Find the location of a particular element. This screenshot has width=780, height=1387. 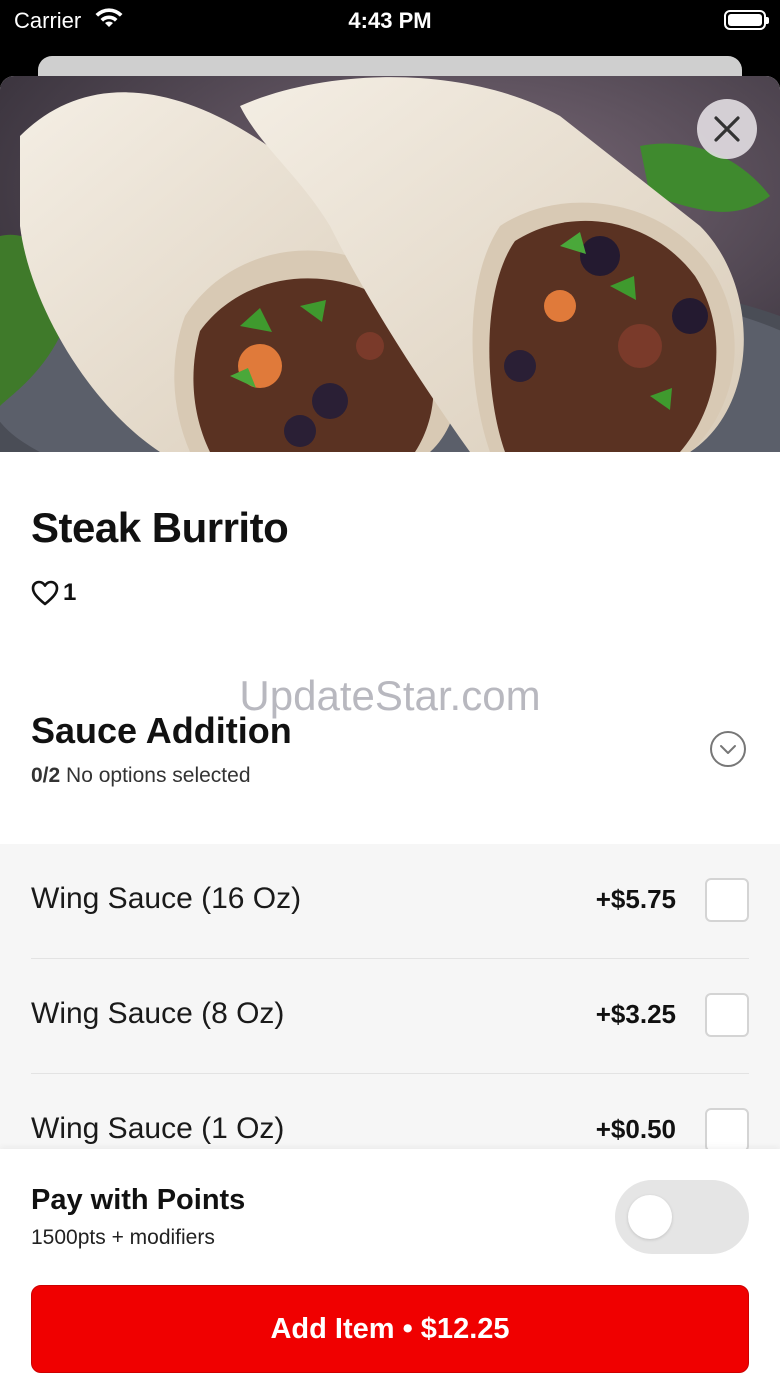

option-price: +$5.75 is located at coordinates (635, 899).